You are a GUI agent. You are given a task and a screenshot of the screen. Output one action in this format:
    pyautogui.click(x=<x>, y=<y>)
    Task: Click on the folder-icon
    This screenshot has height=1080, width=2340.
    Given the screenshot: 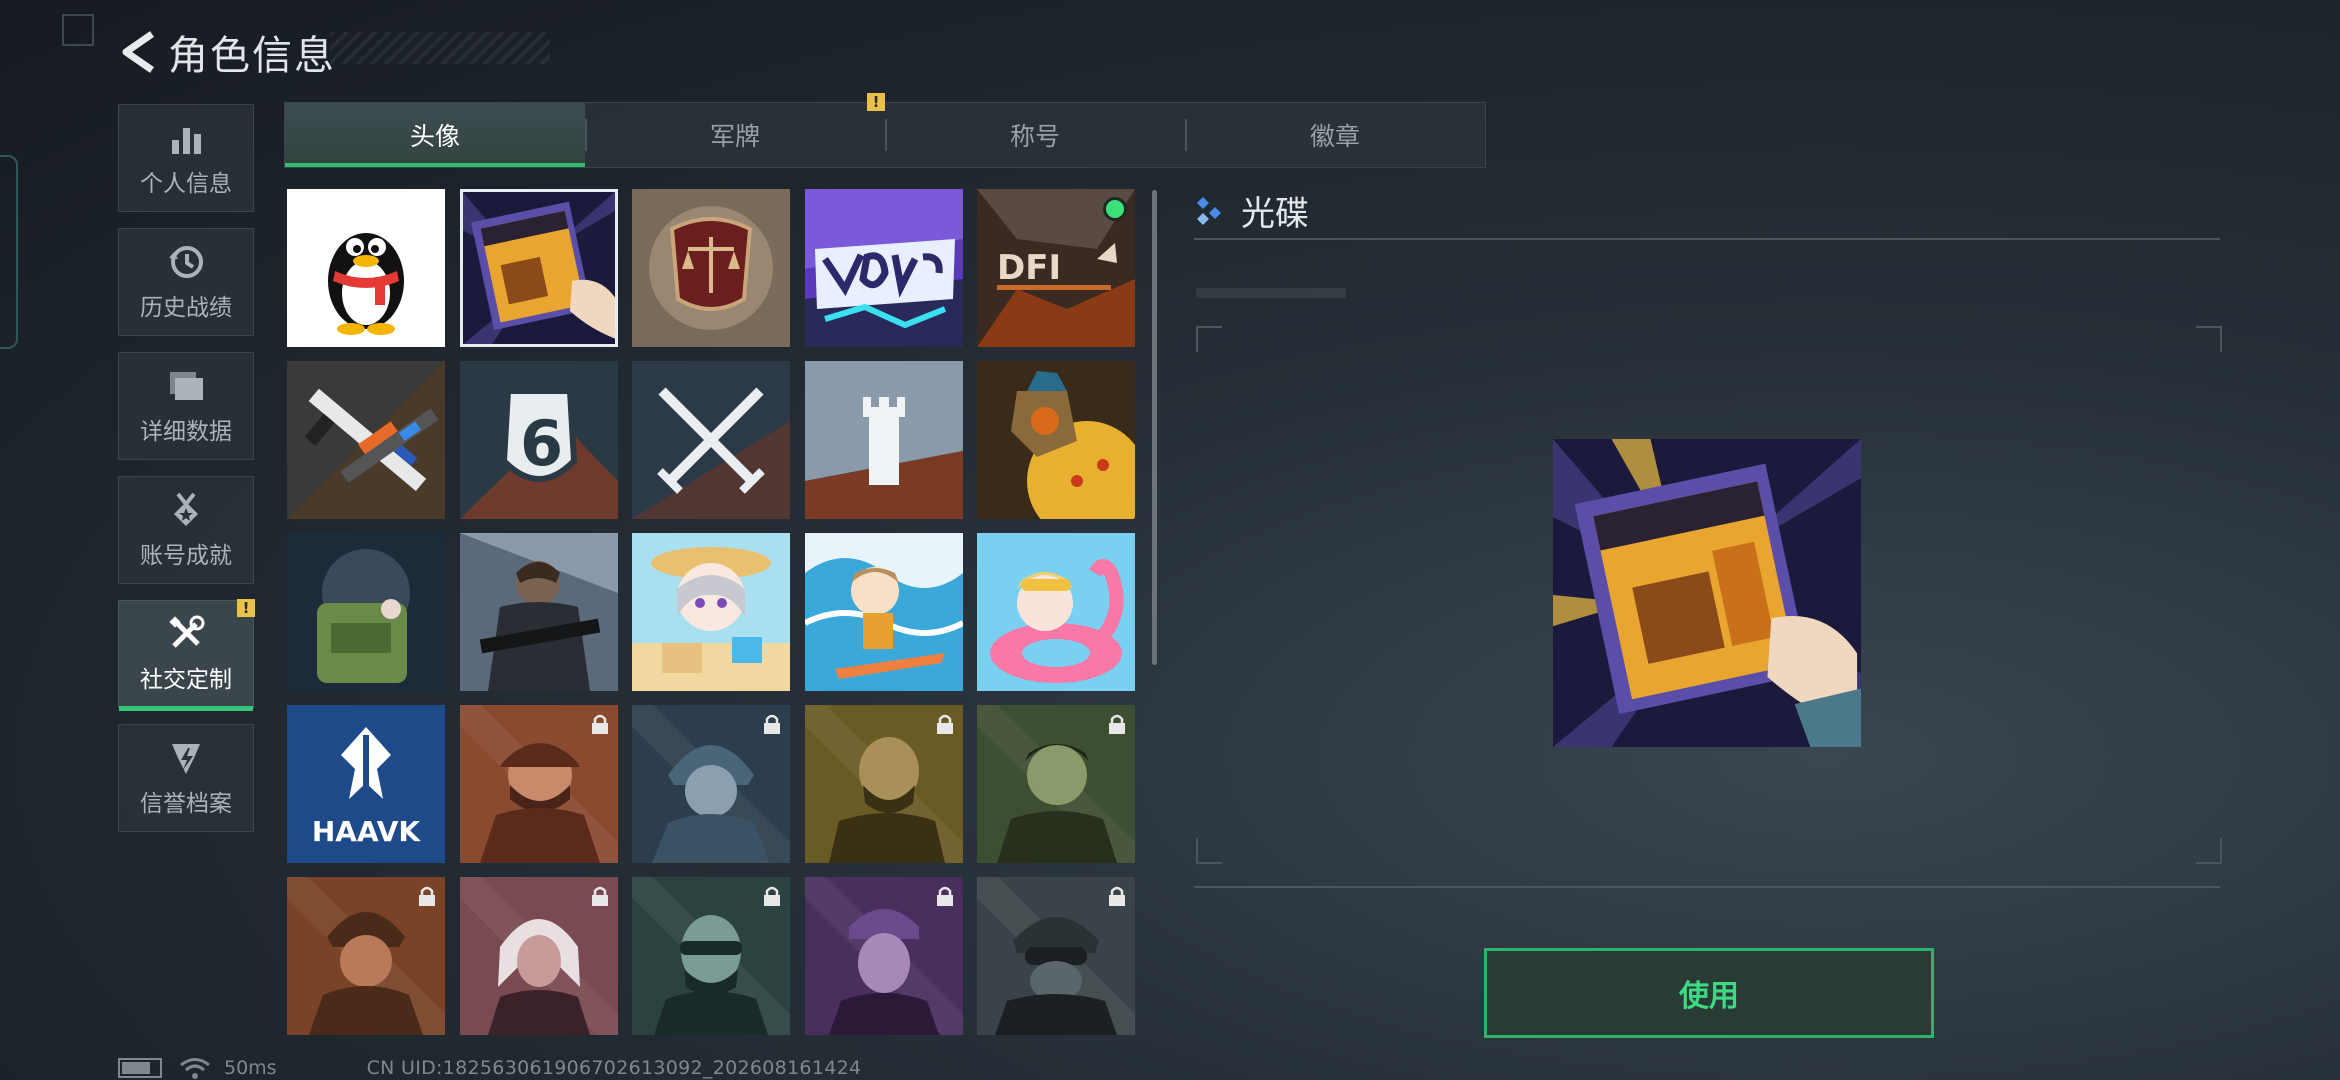 What is the action you would take?
    pyautogui.click(x=186, y=386)
    